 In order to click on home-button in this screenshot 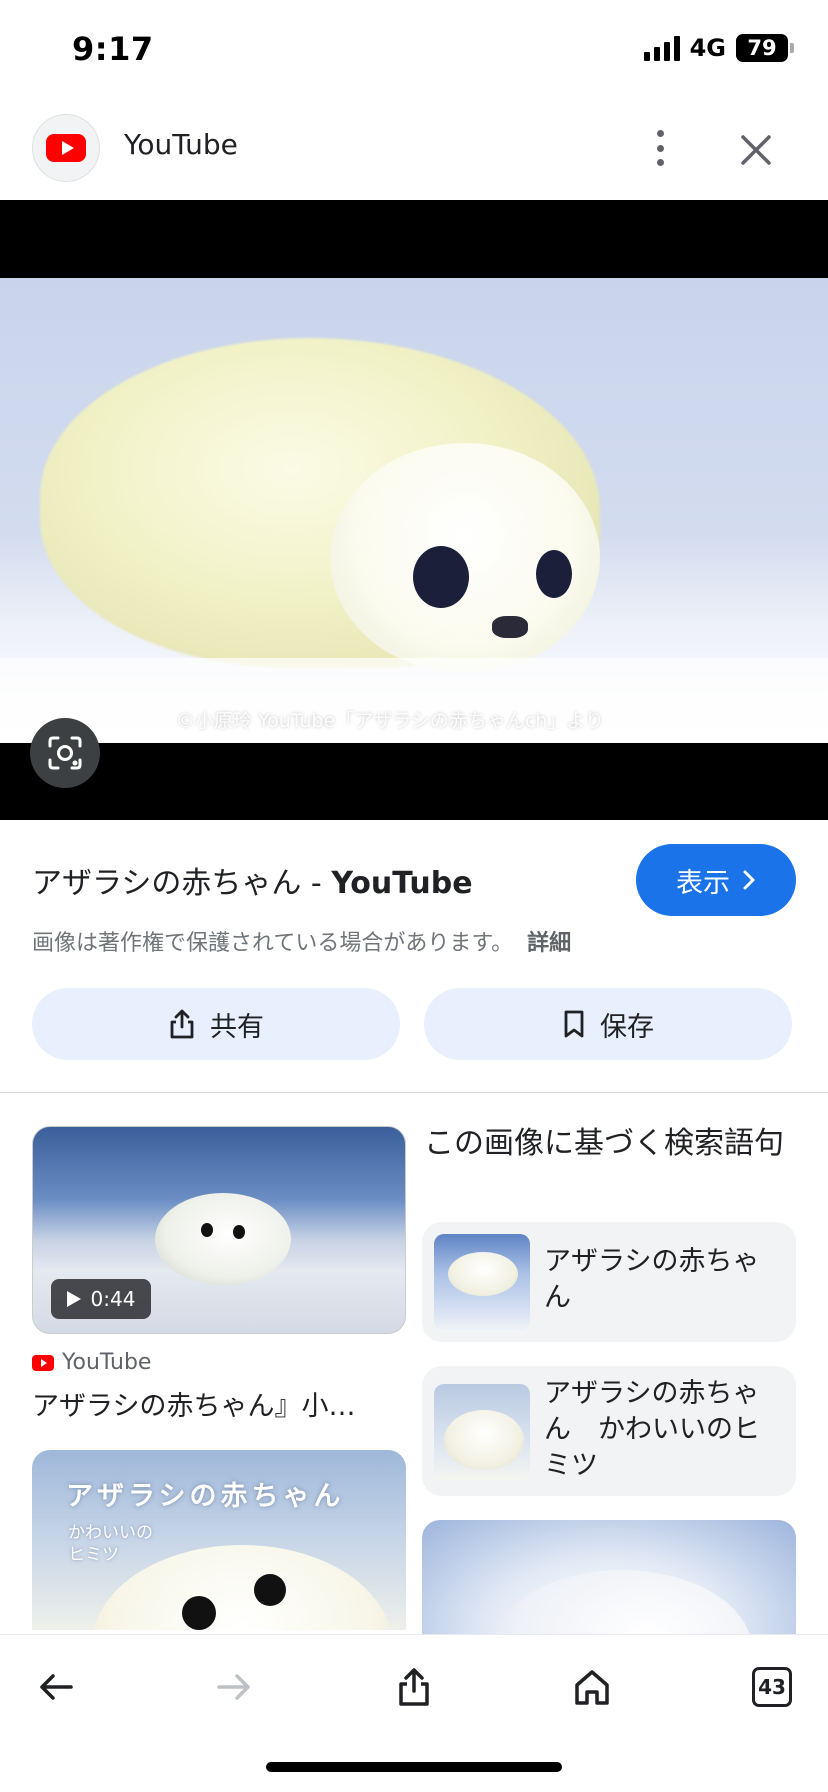, I will do `click(592, 1687)`.